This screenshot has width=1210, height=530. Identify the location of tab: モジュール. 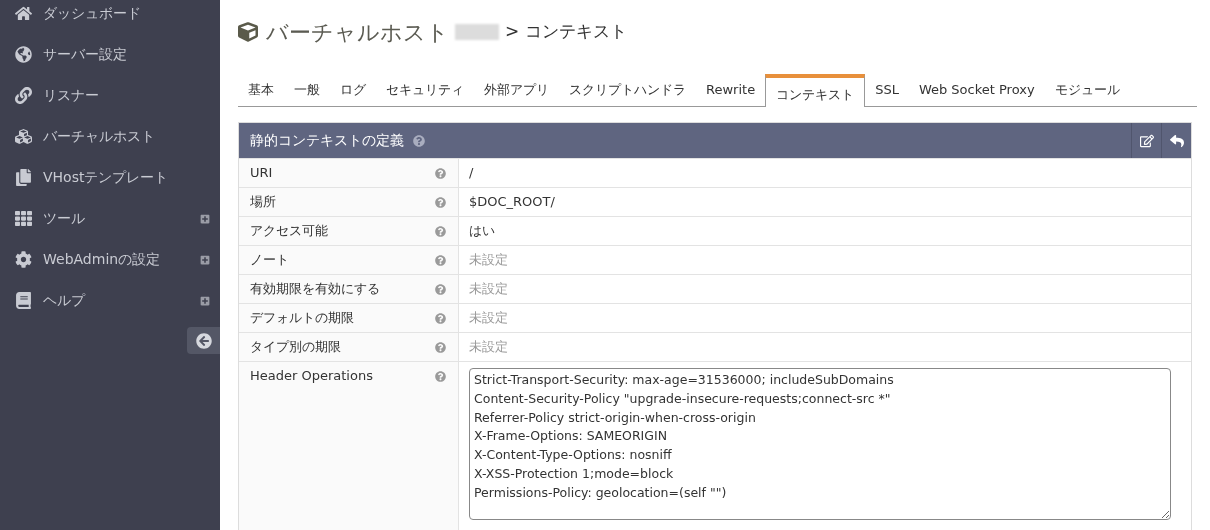
(1087, 89).